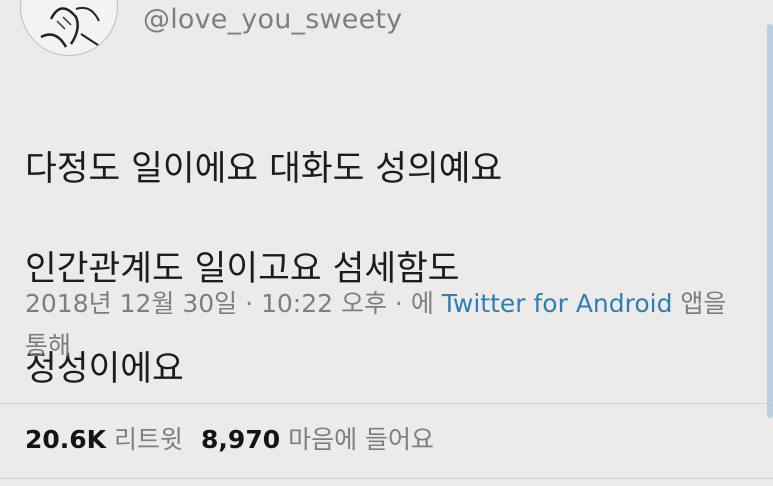  I want to click on likes-count: 8,970, so click(241, 439).